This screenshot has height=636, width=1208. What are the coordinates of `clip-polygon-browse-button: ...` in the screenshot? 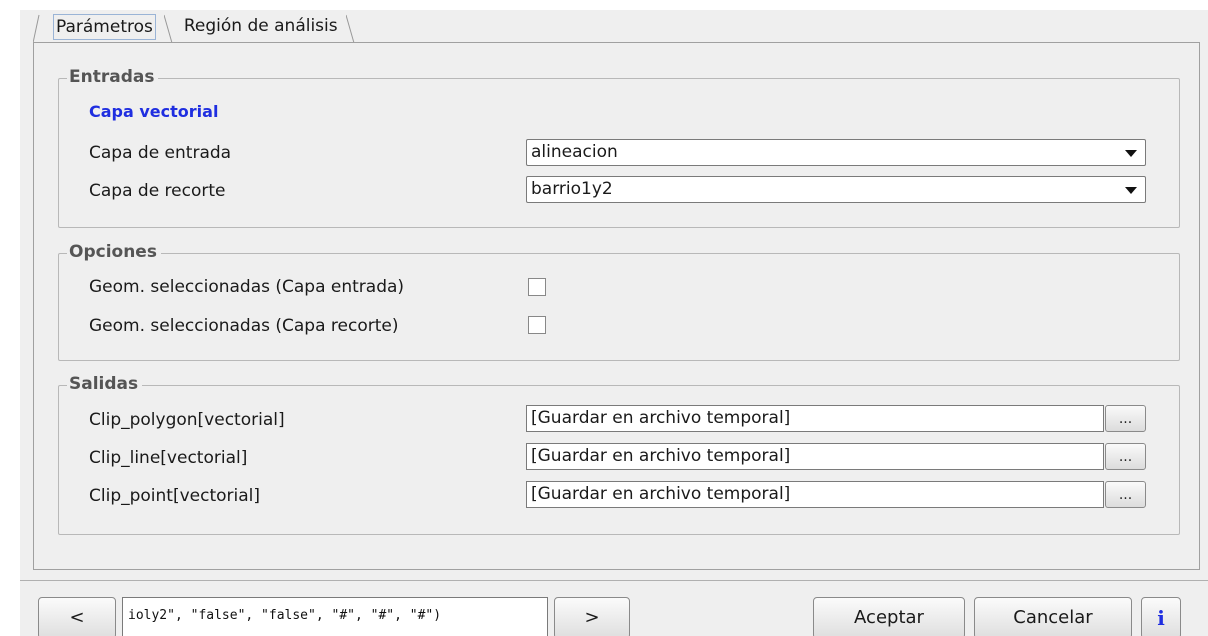 It's located at (1125, 418).